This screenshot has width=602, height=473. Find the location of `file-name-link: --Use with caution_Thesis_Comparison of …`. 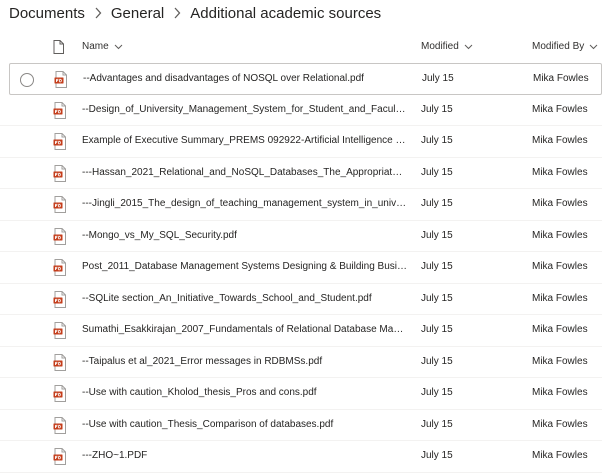

file-name-link: --Use with caution_Thesis_Comparison of … is located at coordinates (244, 424).